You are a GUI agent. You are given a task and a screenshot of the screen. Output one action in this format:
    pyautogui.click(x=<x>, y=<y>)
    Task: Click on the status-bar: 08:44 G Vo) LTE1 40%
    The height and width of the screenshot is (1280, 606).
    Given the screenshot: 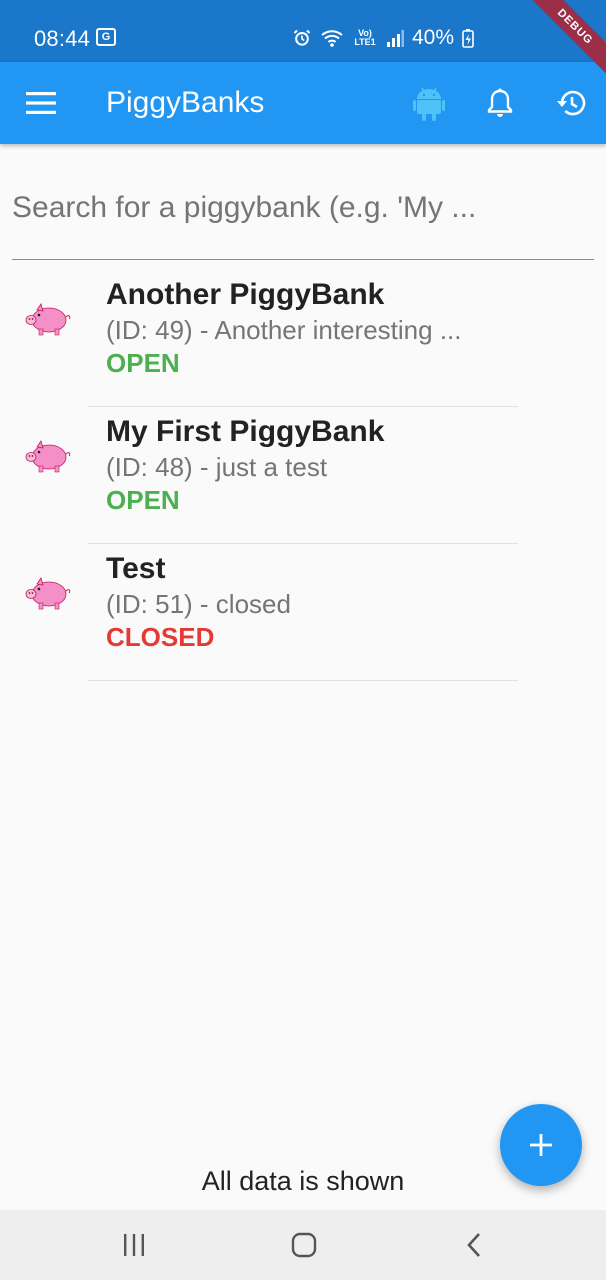 What is the action you would take?
    pyautogui.click(x=303, y=31)
    